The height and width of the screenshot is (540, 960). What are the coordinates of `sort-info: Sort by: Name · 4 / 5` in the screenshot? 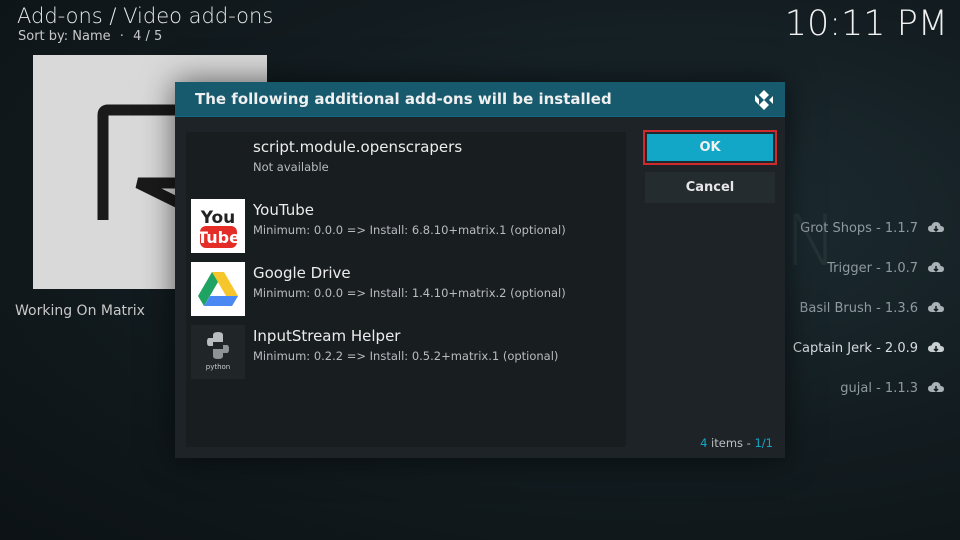 It's located at (90, 36).